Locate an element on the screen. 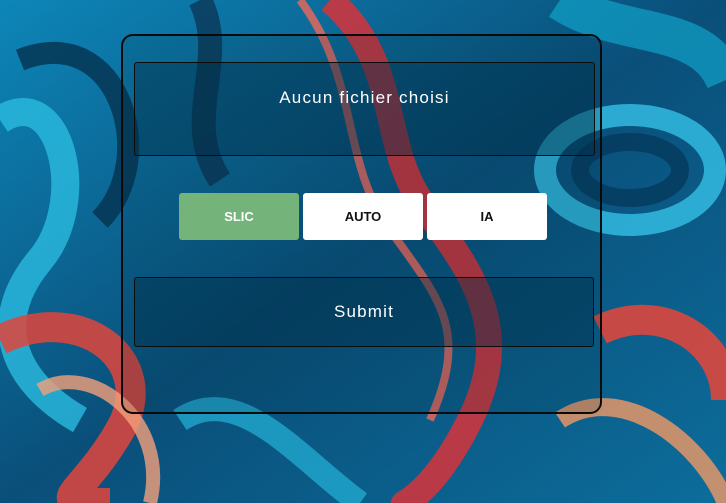  mode-selector: SLIC AUTO IA is located at coordinates (363, 216).